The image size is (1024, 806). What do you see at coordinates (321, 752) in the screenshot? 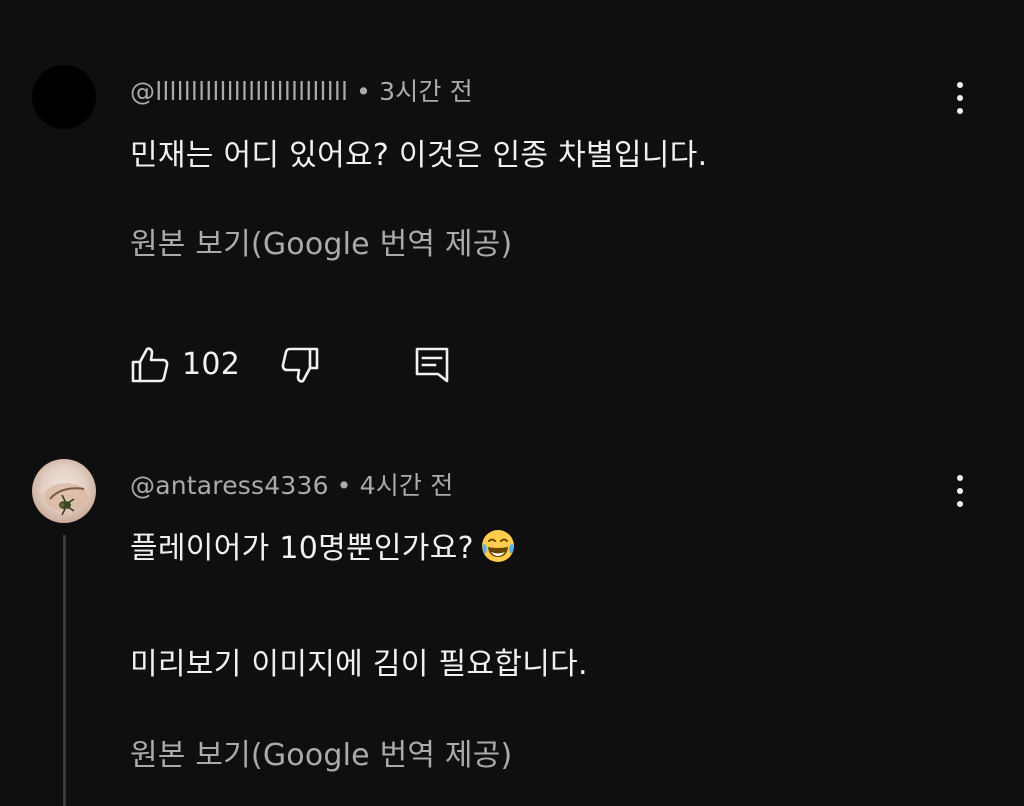
I see `view-original-link: 원본 보기(Google 번역 제공)` at bounding box center [321, 752].